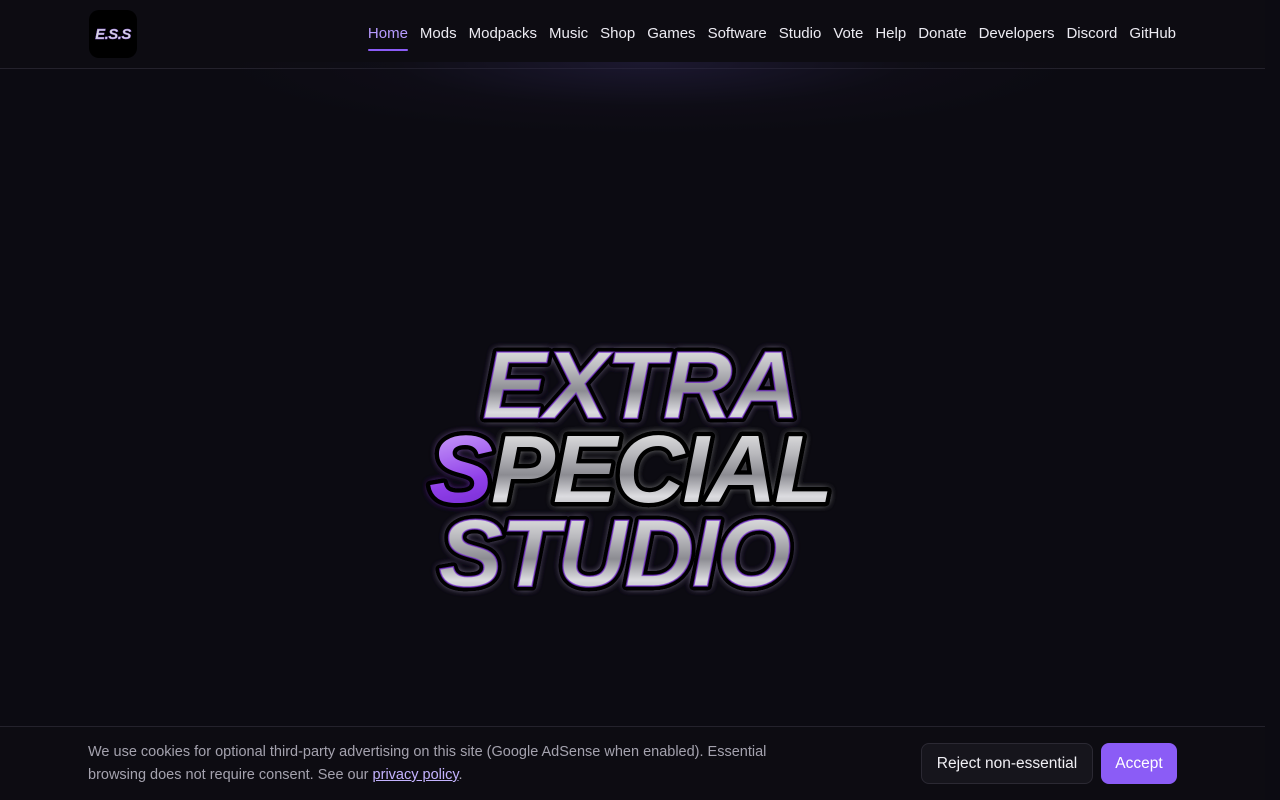 Image resolution: width=1280 pixels, height=800 pixels. Describe the element at coordinates (848, 34) in the screenshot. I see `nav-item-vote: Vote` at that location.